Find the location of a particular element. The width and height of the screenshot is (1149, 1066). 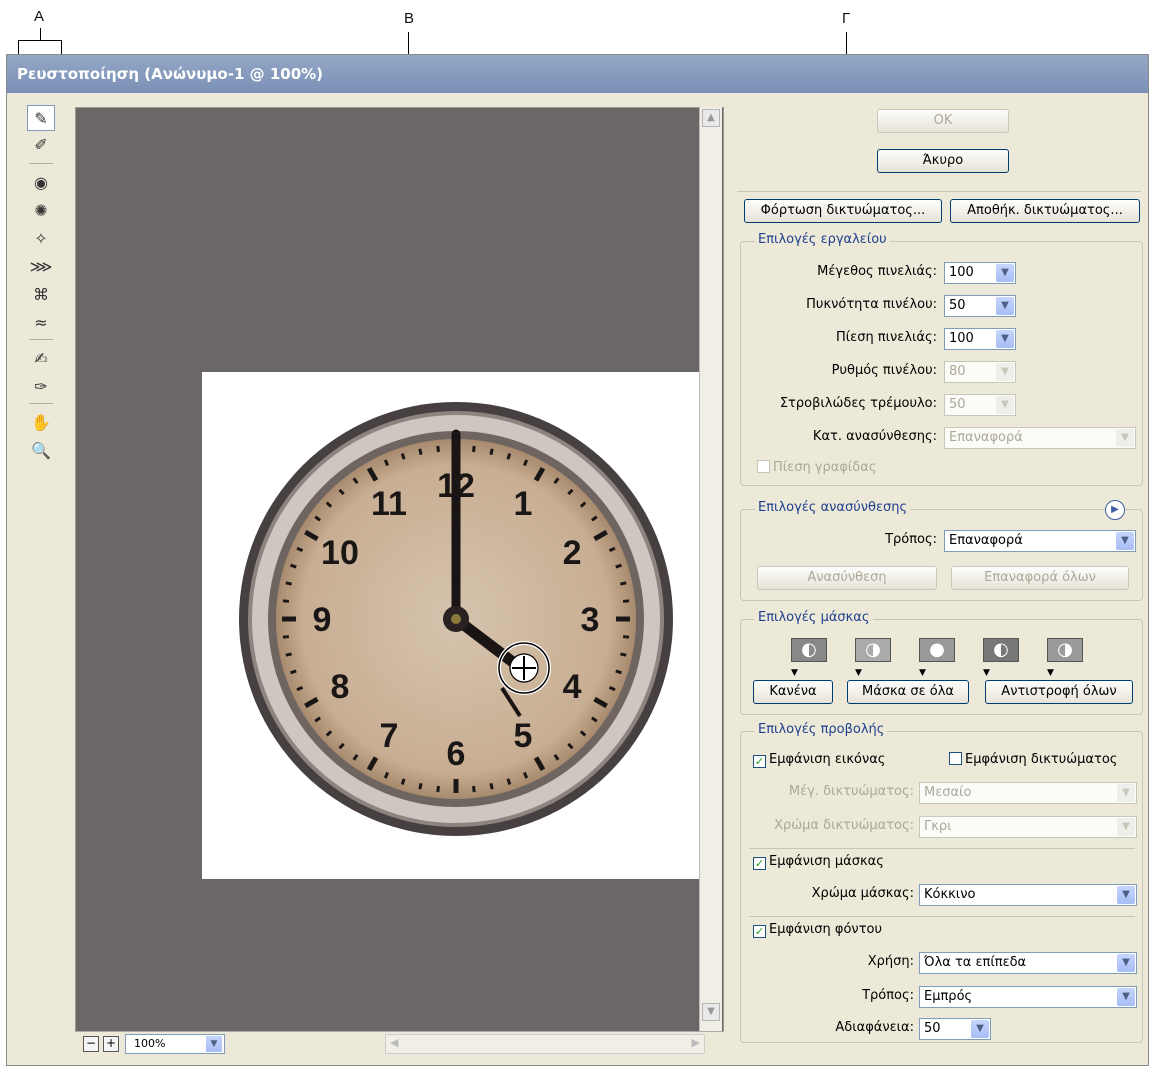

show-mesh-checkbox: Εμφάνιση δικτυώματος is located at coordinates (1033, 759).